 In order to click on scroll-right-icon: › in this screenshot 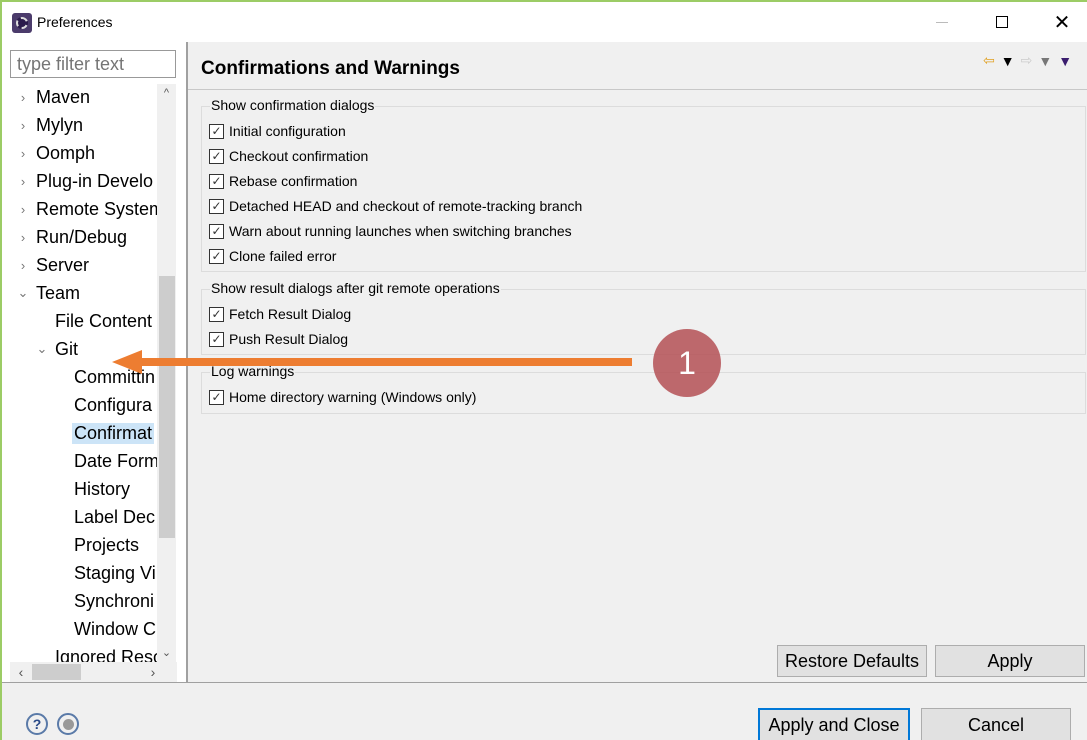, I will do `click(153, 672)`.